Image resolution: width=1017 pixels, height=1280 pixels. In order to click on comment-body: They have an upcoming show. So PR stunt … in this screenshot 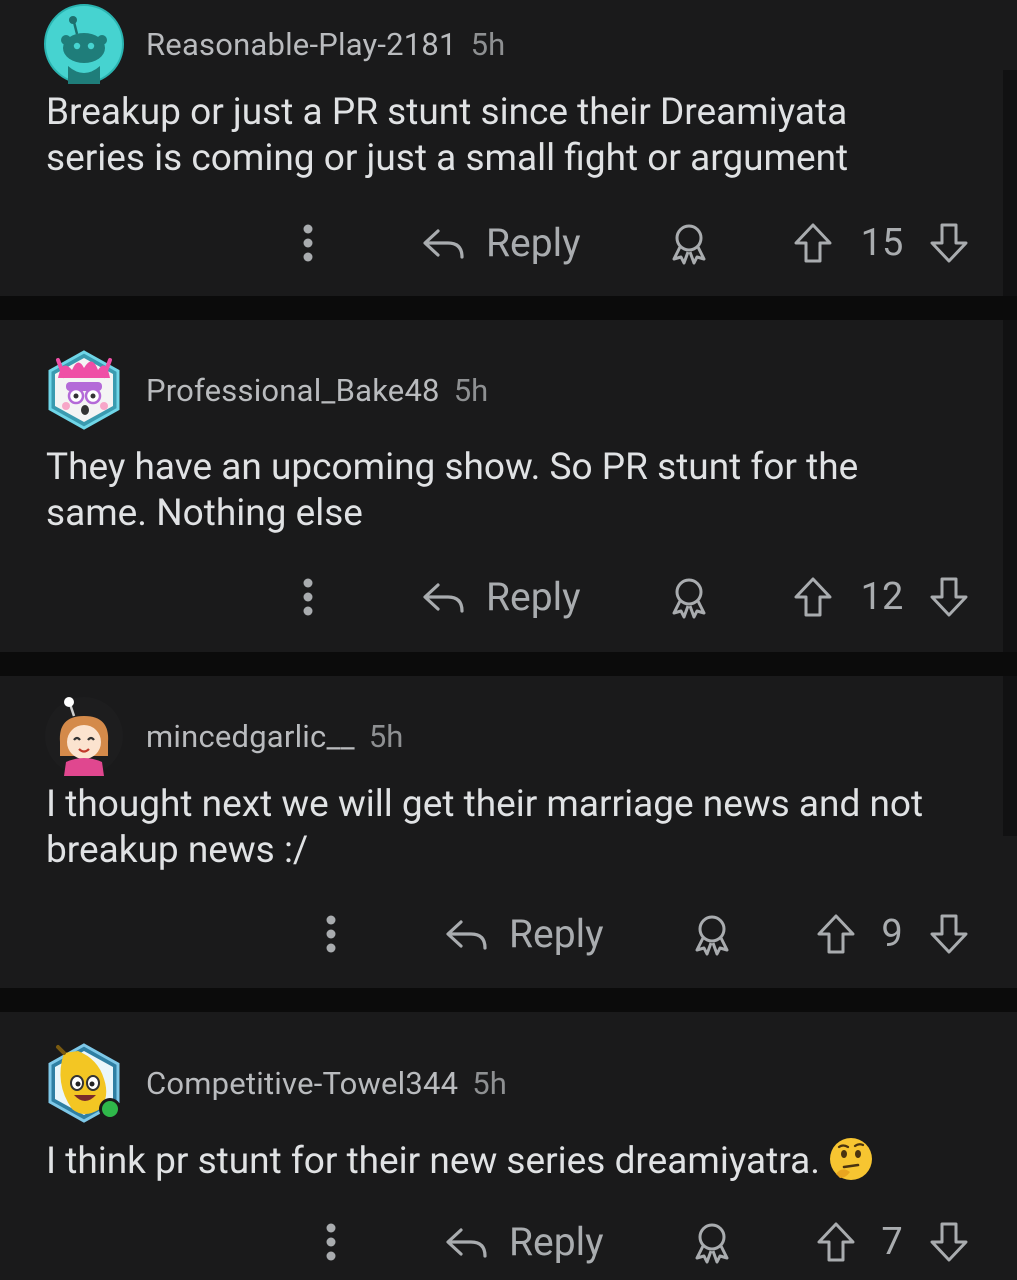, I will do `click(452, 490)`.